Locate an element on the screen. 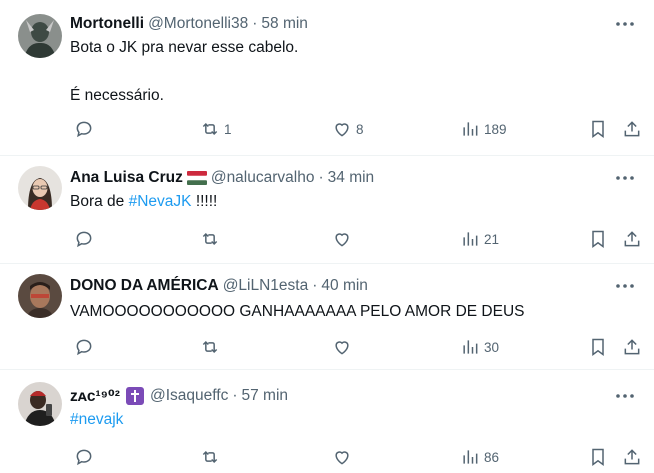 The image size is (654, 473). views-count: 30 is located at coordinates (492, 347).